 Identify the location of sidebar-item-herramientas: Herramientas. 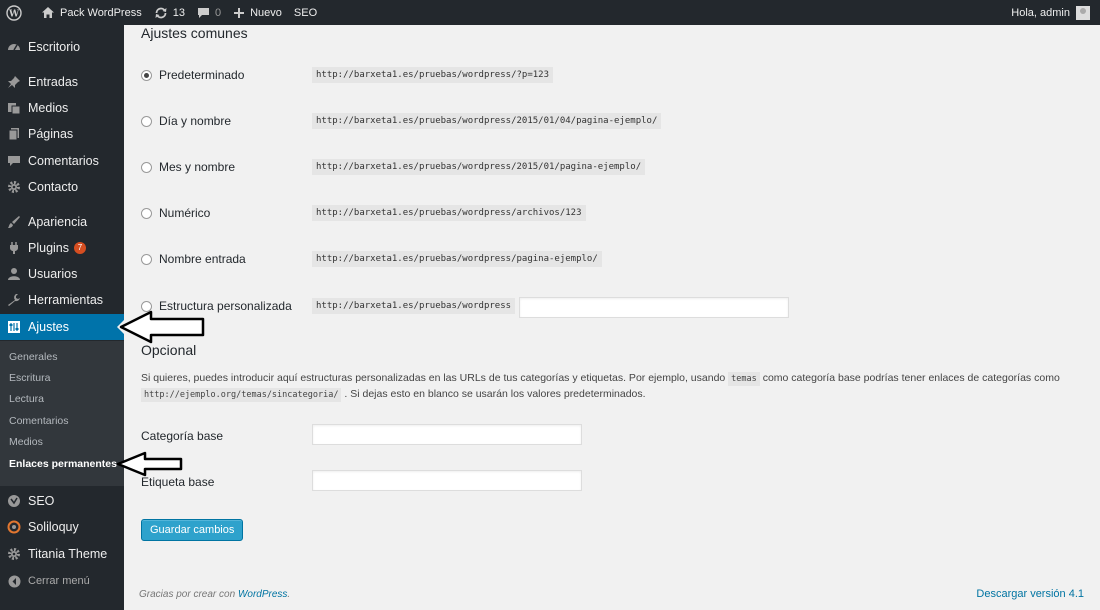
(62, 300).